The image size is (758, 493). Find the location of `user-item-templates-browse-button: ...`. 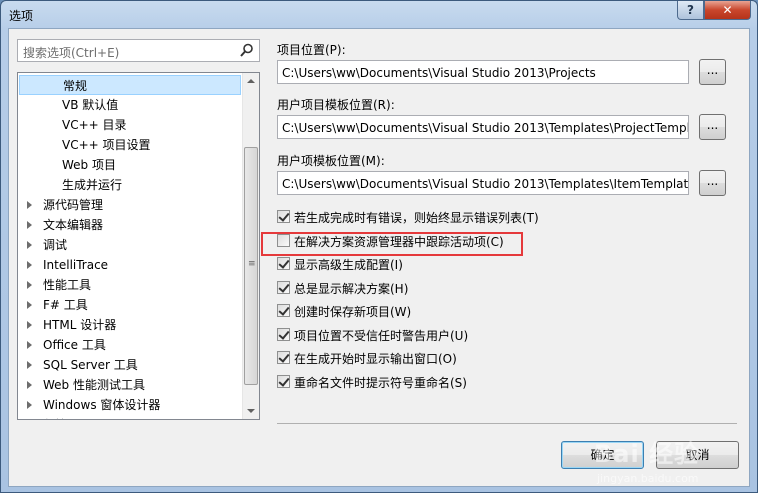

user-item-templates-browse-button: ... is located at coordinates (712, 183).